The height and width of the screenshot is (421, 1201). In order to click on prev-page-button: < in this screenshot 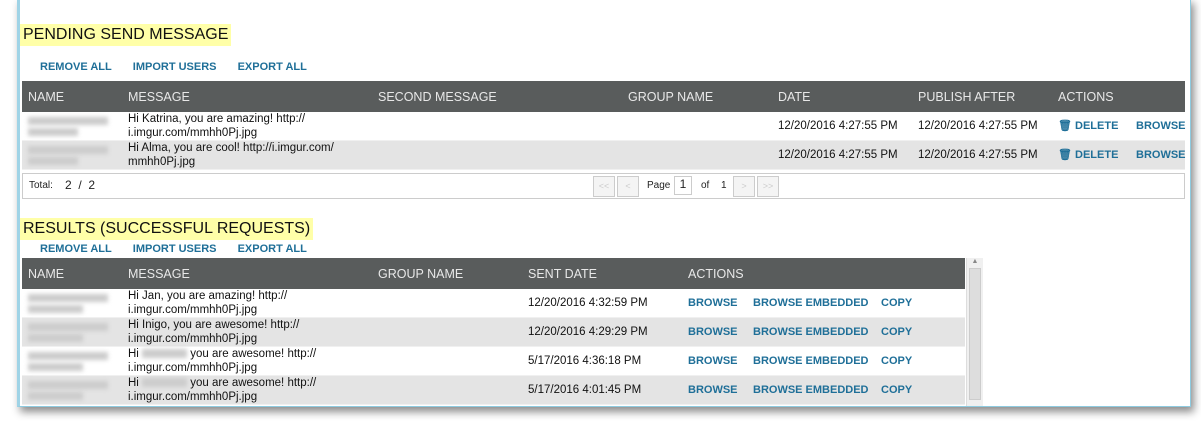, I will do `click(628, 186)`.